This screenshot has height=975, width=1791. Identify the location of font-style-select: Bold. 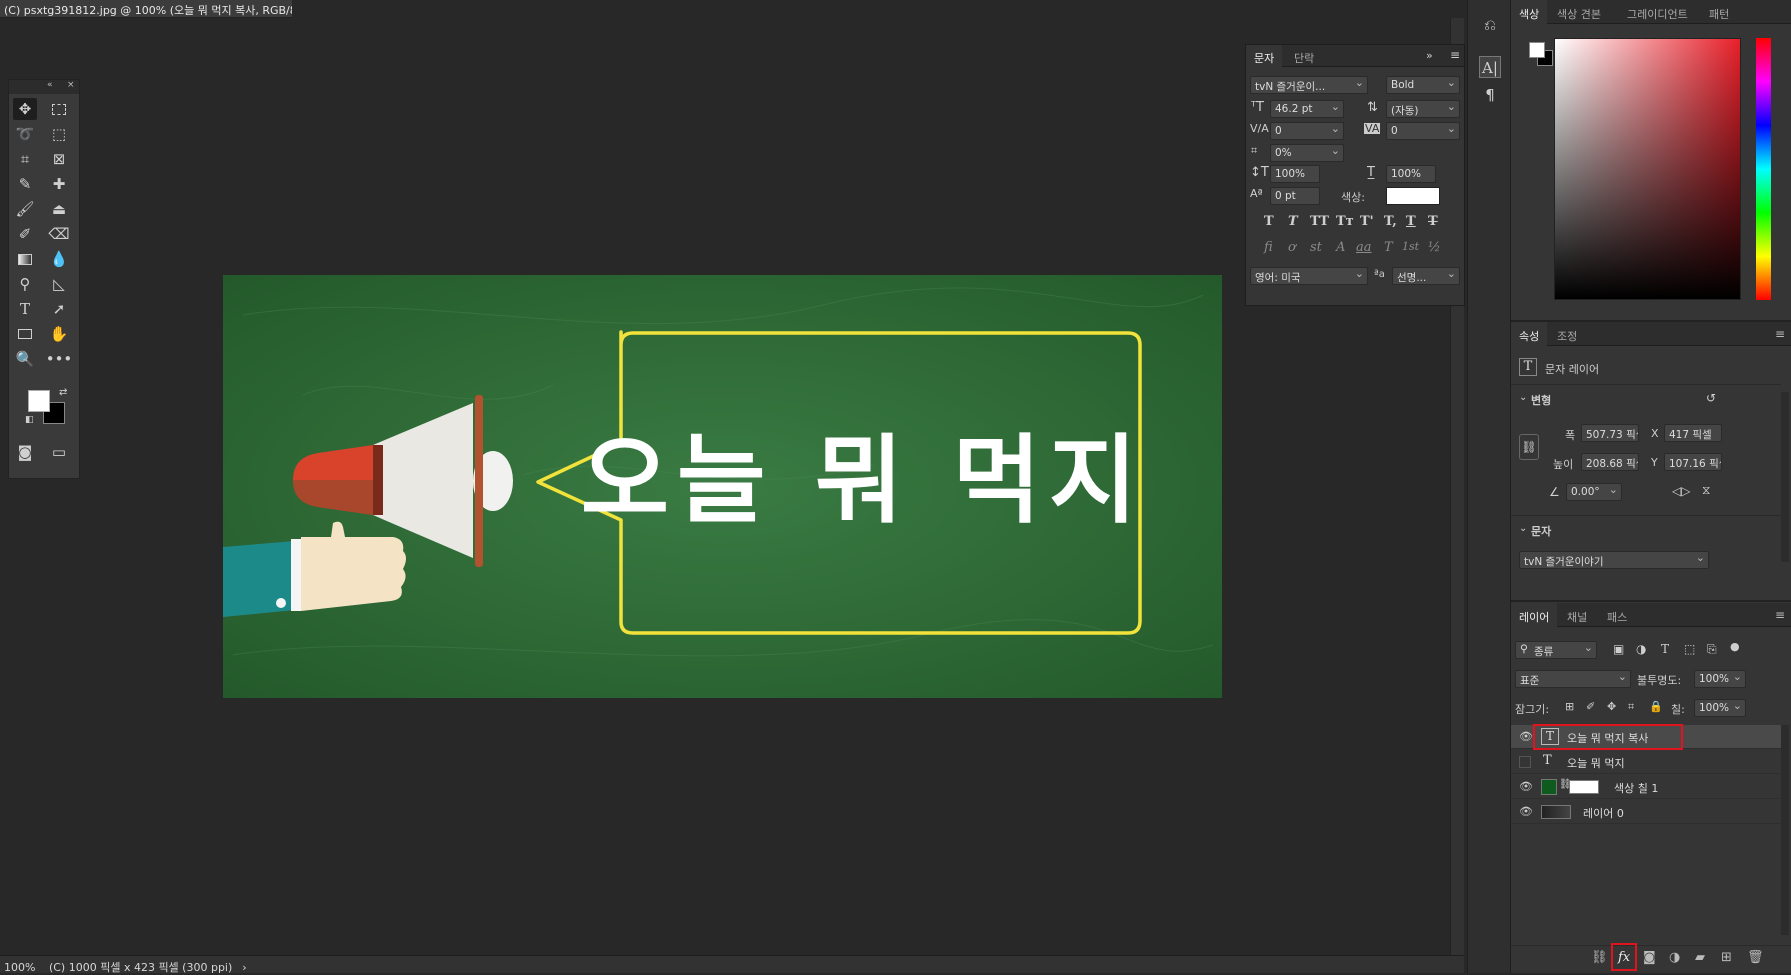
(1423, 85).